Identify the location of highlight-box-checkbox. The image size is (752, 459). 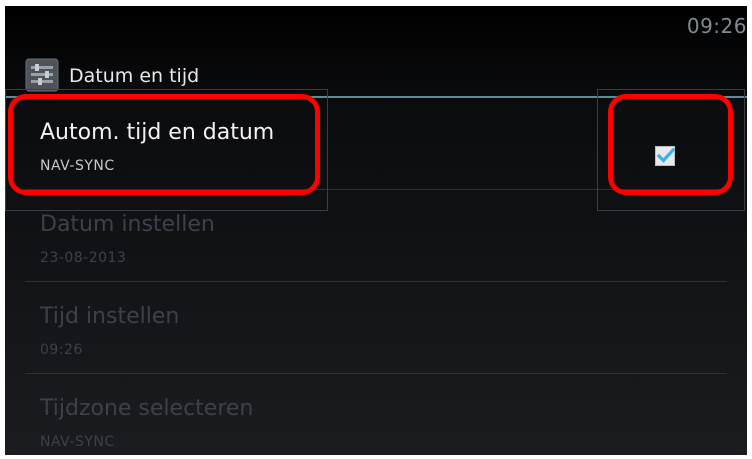
(670, 144).